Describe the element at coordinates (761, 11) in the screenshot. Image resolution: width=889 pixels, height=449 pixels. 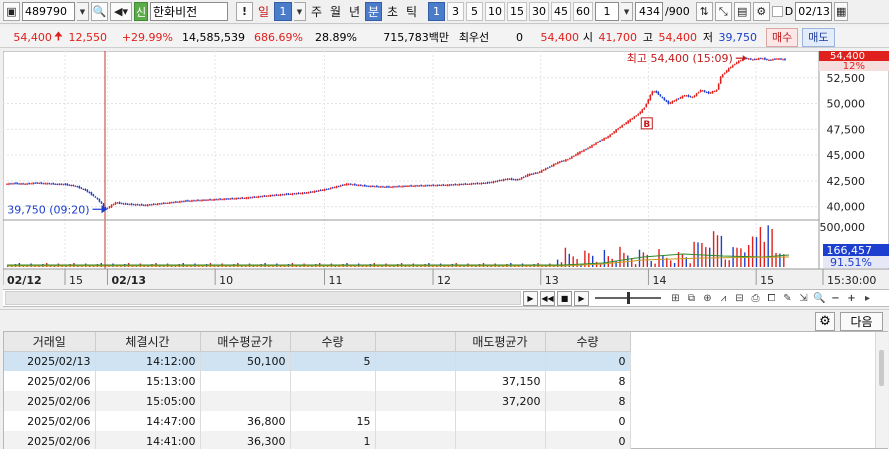
I see `settings-icon: ⚙` at that location.